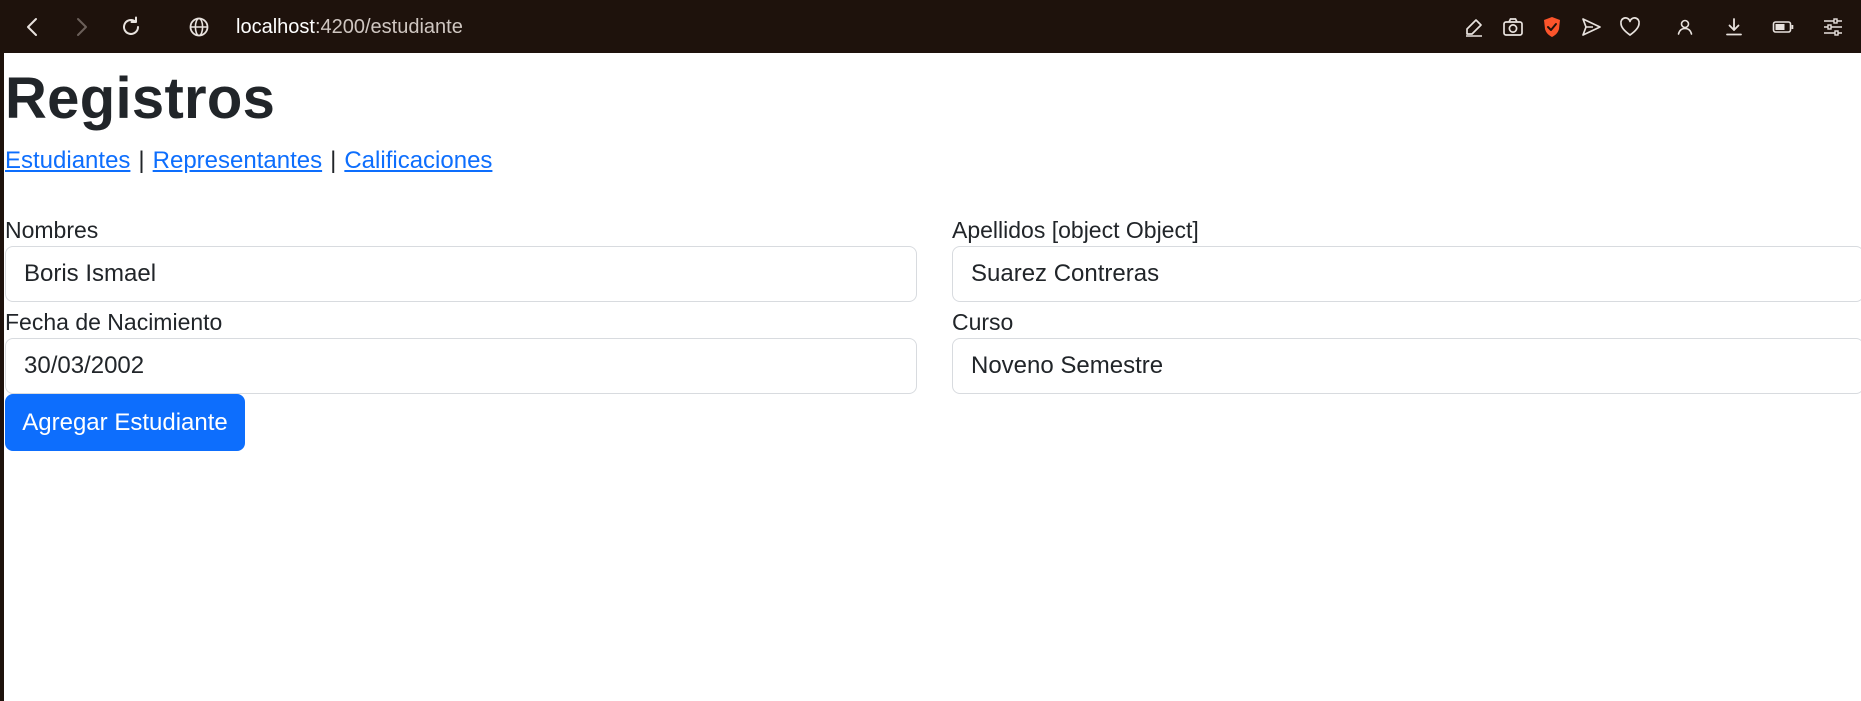 The height and width of the screenshot is (701, 1861). What do you see at coordinates (140, 98) in the screenshot?
I see `page-title: Registros` at bounding box center [140, 98].